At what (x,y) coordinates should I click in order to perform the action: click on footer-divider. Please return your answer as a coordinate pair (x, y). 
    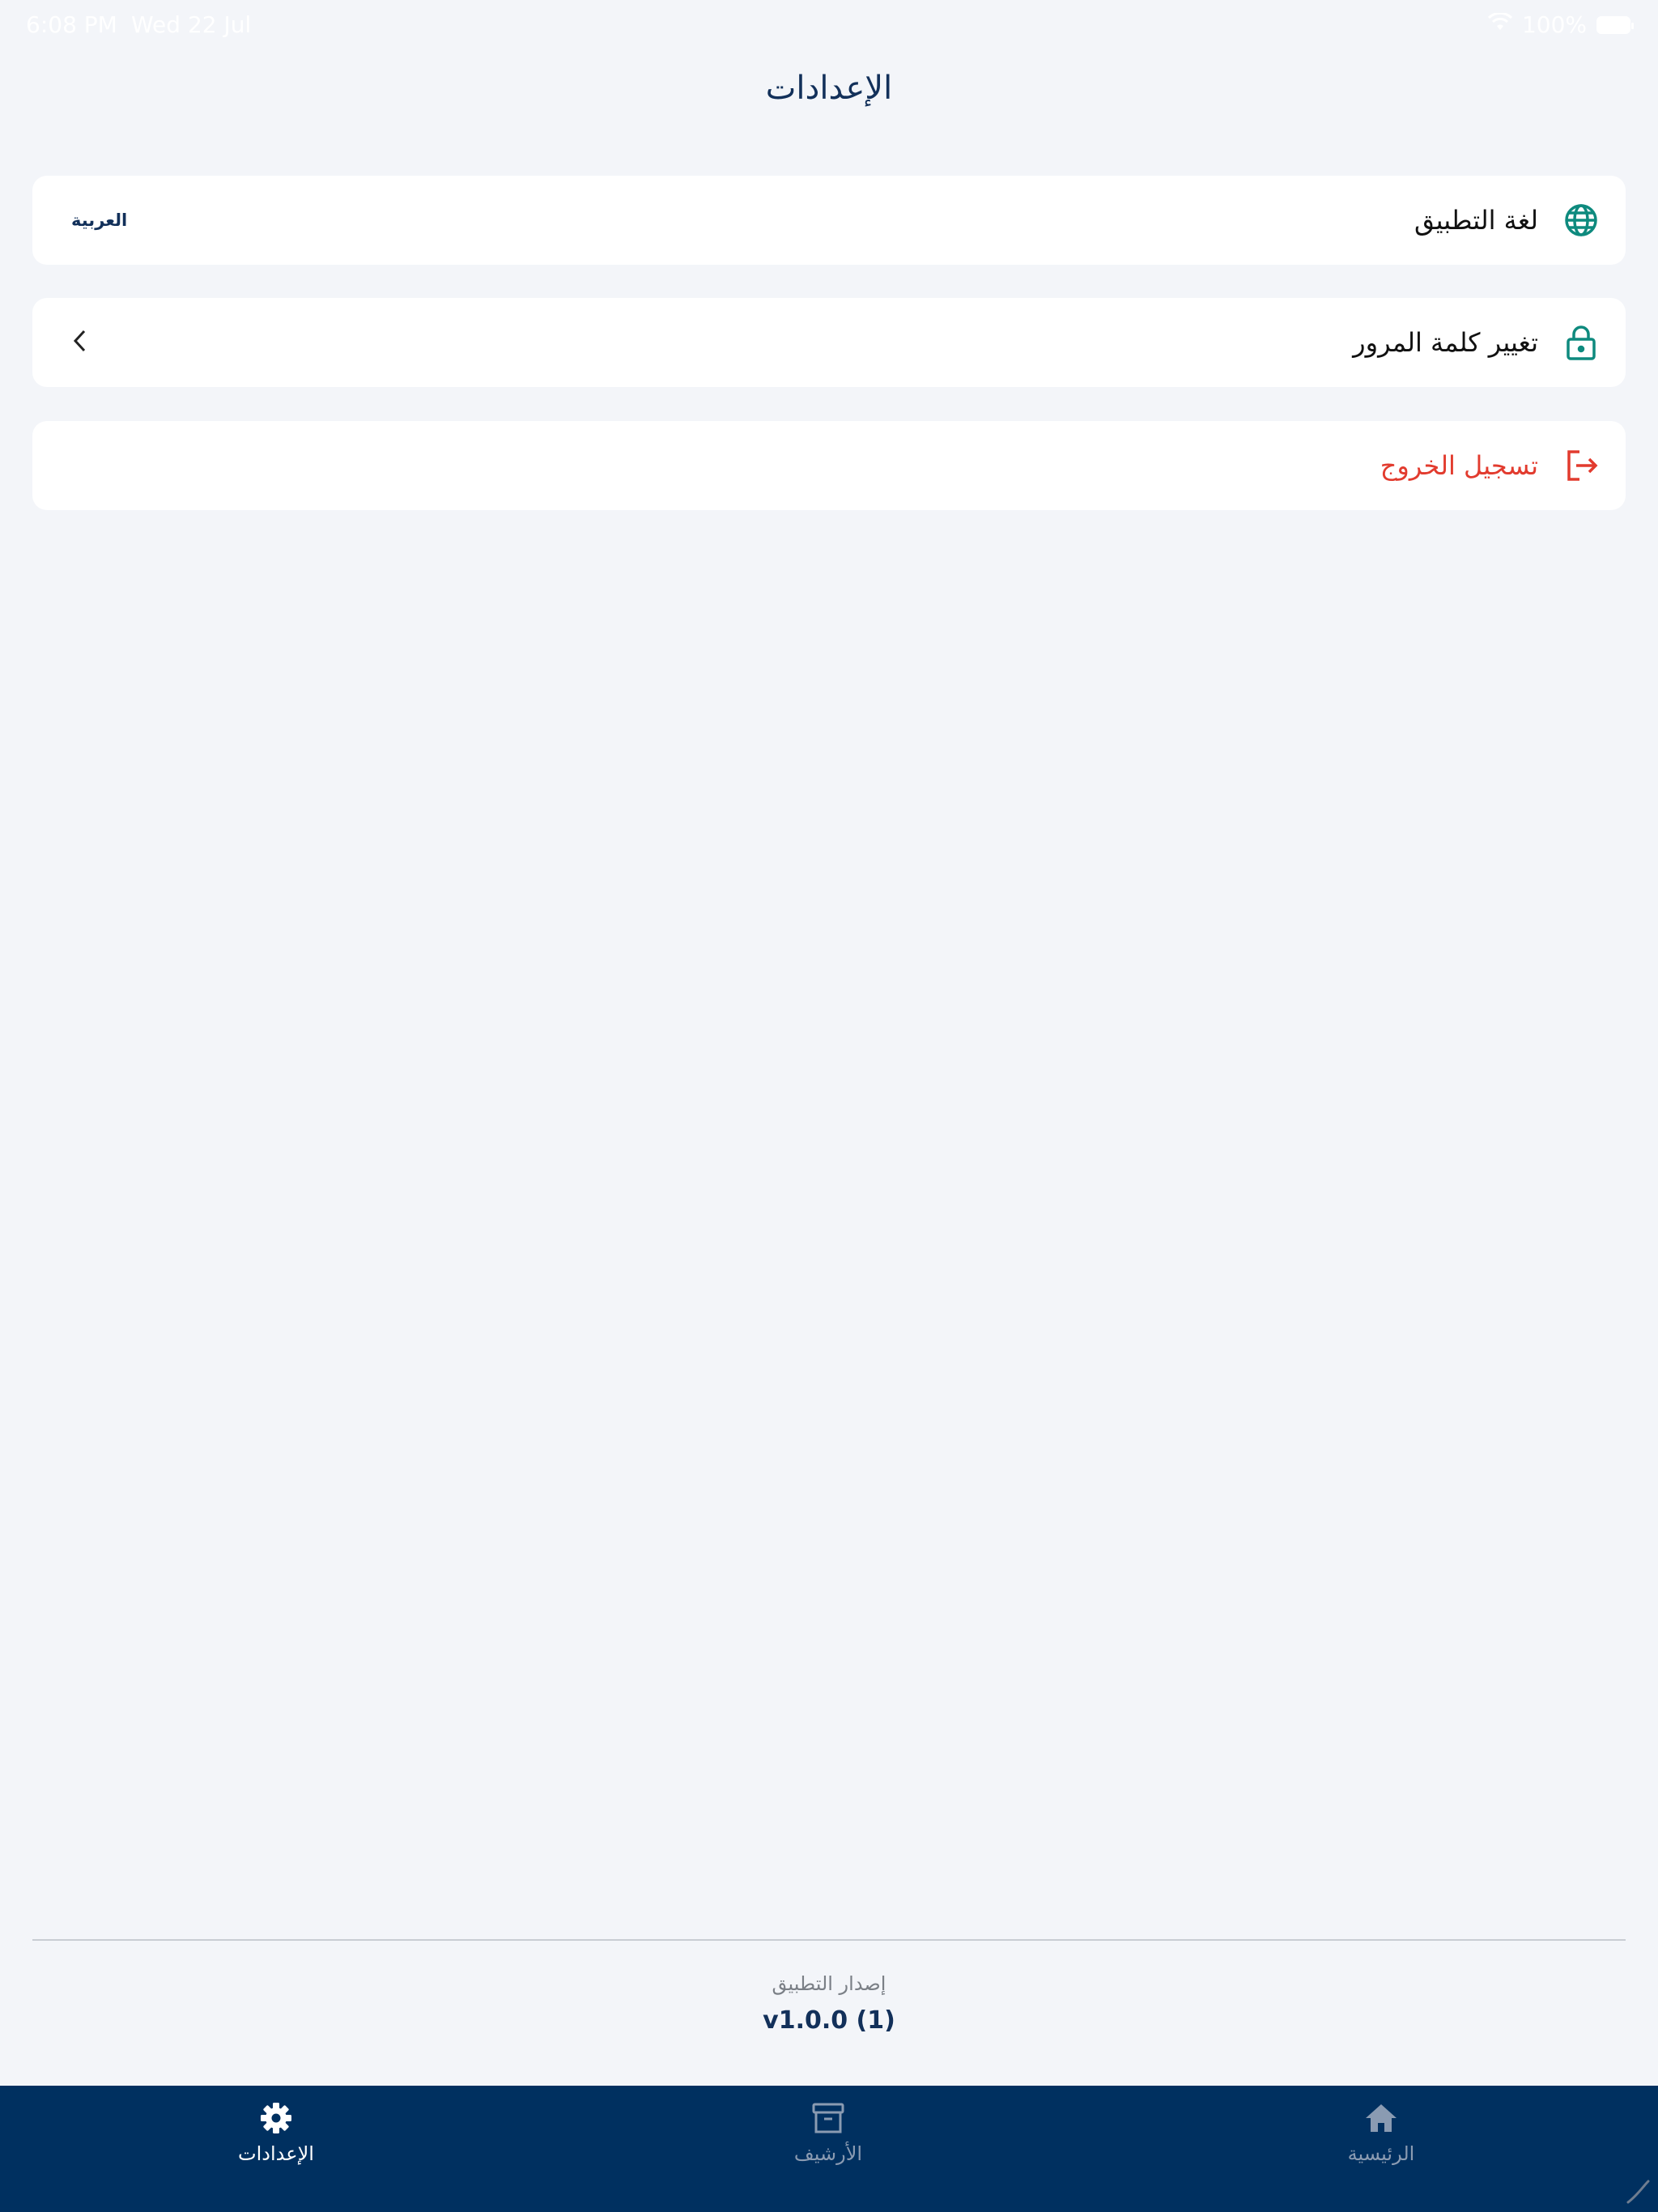
    Looking at the image, I should click on (829, 1940).